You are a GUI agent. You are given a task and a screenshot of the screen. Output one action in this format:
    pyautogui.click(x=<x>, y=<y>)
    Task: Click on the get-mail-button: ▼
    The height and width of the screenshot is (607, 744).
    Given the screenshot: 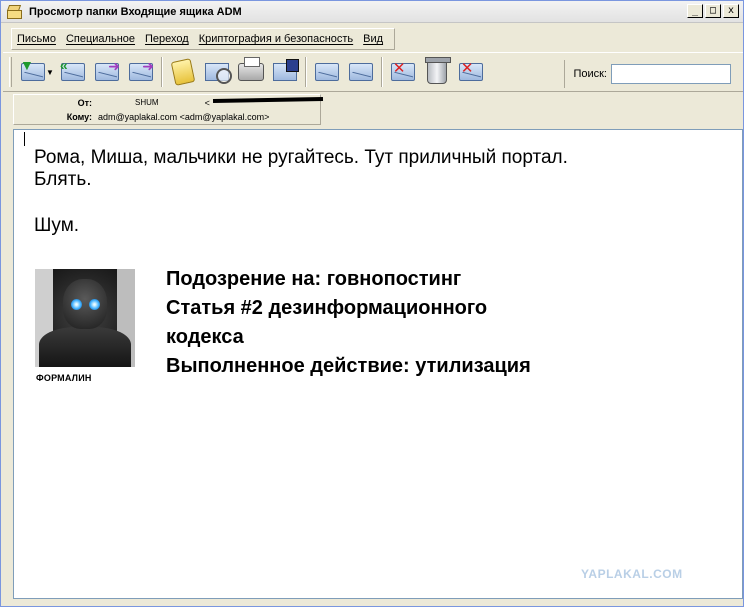 What is the action you would take?
    pyautogui.click(x=33, y=72)
    